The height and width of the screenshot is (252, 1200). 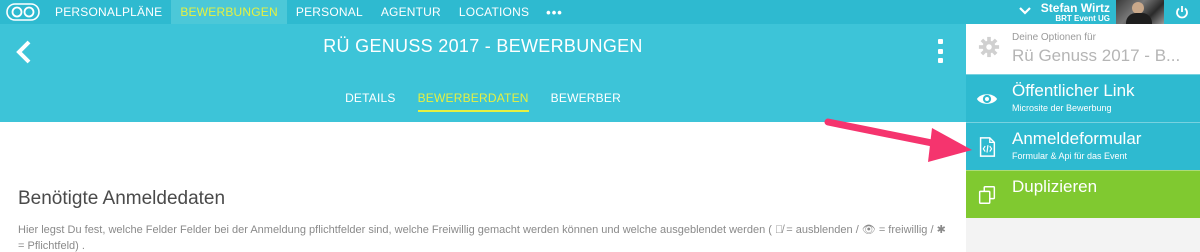 What do you see at coordinates (1182, 12) in the screenshot?
I see `power-icon` at bounding box center [1182, 12].